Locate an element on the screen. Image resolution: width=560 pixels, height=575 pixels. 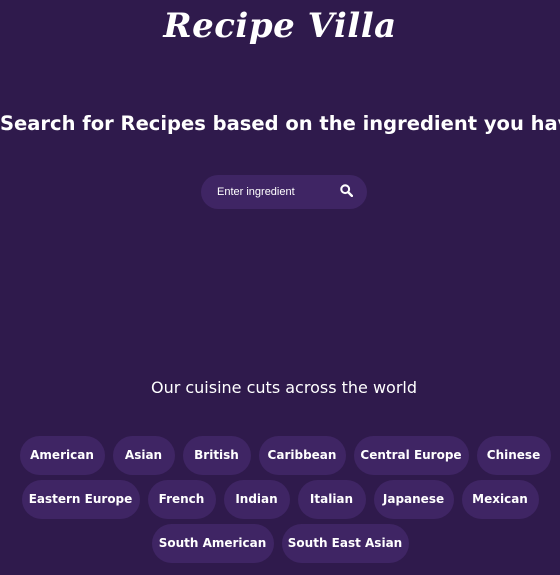
cuisine-chip-south-american: South American is located at coordinates (212, 543).